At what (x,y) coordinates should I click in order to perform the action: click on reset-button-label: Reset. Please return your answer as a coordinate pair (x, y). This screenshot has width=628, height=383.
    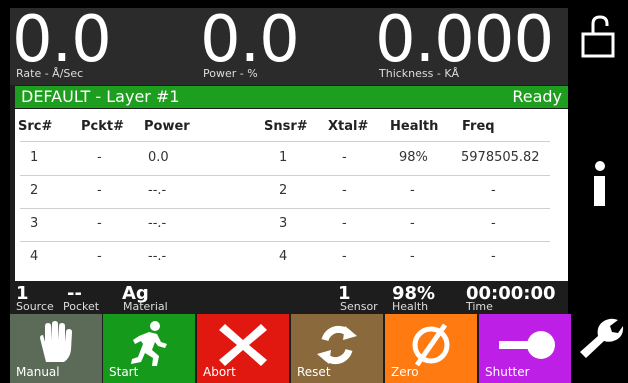
    Looking at the image, I should click on (314, 372).